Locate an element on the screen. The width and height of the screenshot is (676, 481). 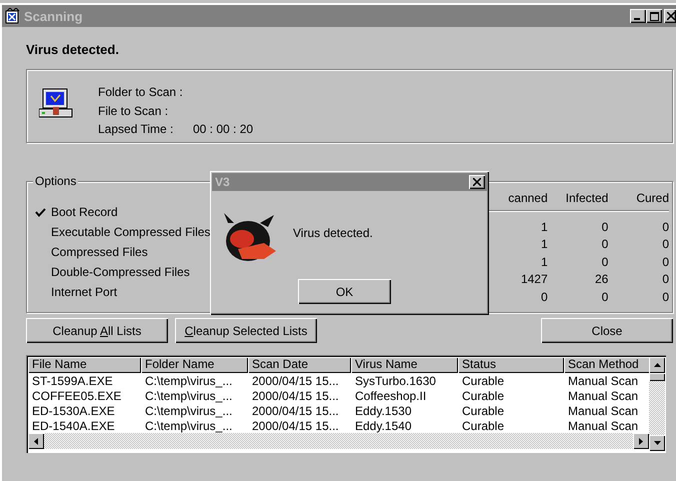
group-title: Options is located at coordinates (55, 181).